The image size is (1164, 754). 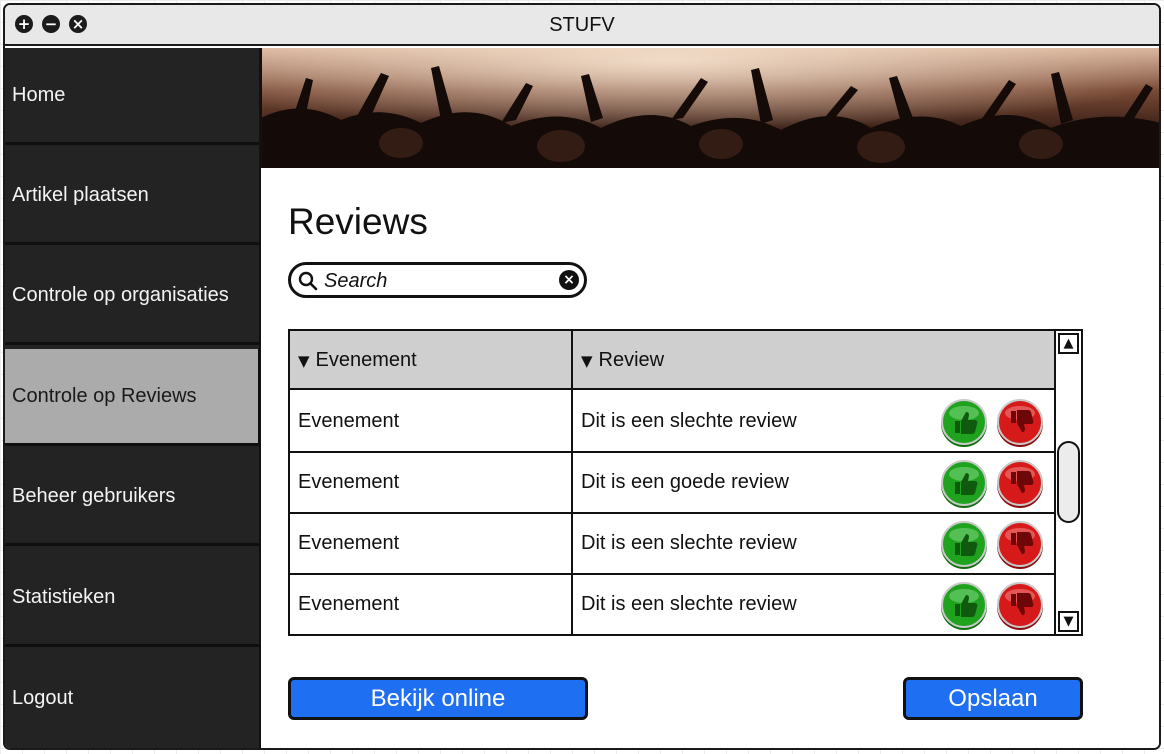 What do you see at coordinates (993, 698) in the screenshot?
I see `save-button: Opslaan` at bounding box center [993, 698].